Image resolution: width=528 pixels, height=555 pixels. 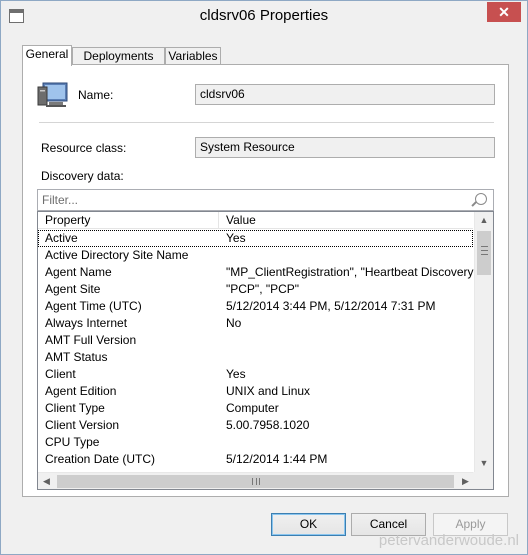 What do you see at coordinates (84, 148) in the screenshot?
I see `resource-class-label: Resource class:` at bounding box center [84, 148].